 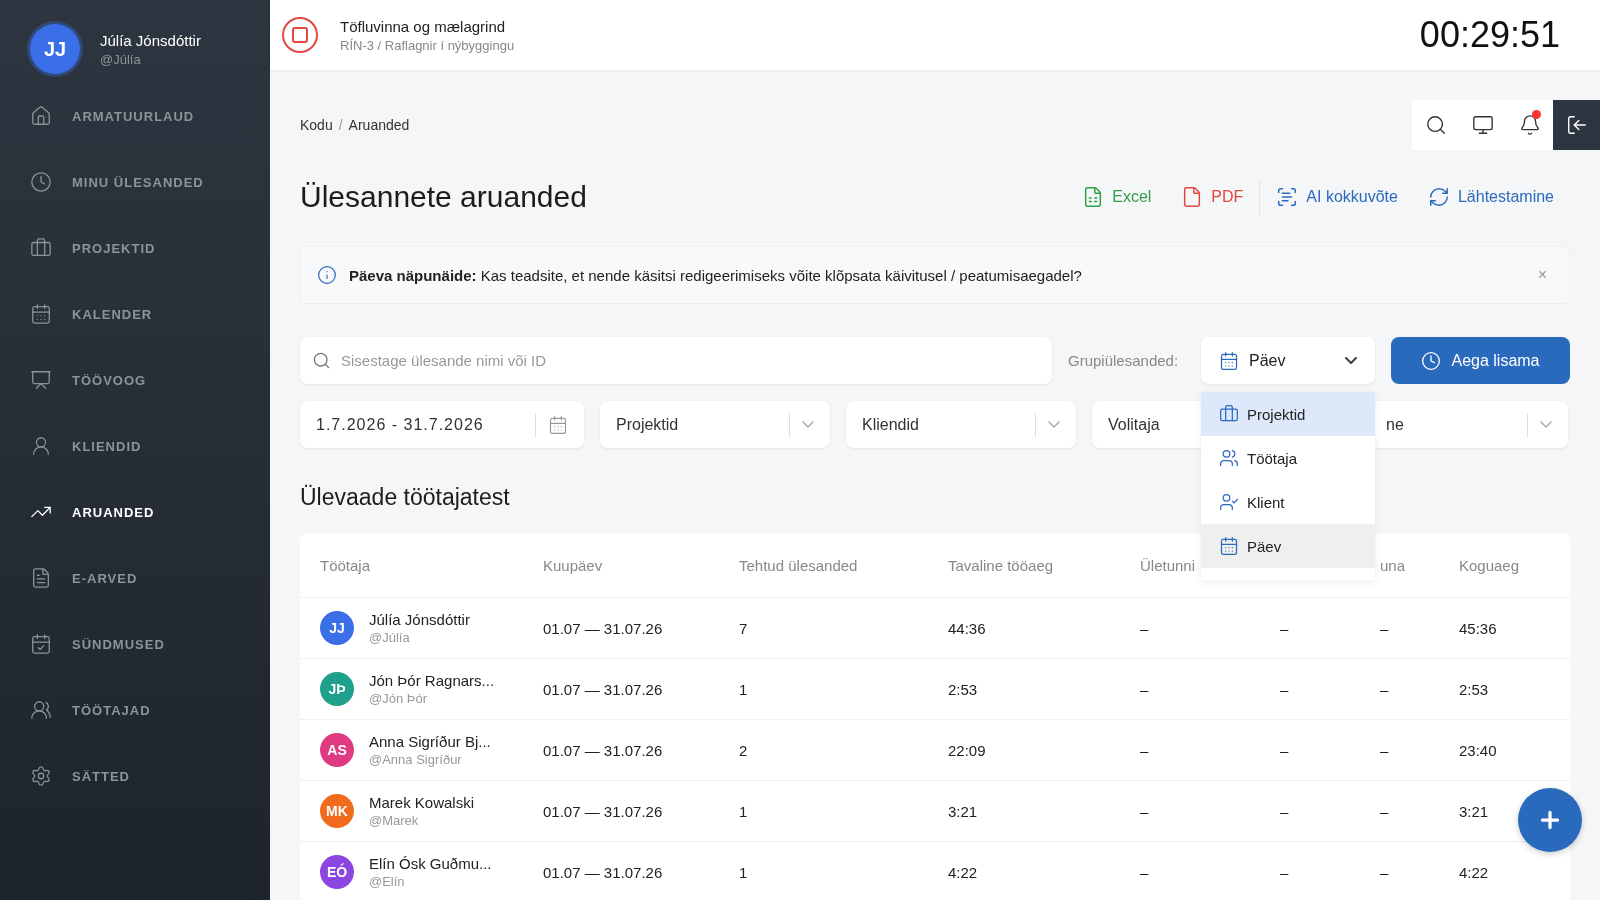 I want to click on nav-item: SÜNDMUSED, so click(x=135, y=644).